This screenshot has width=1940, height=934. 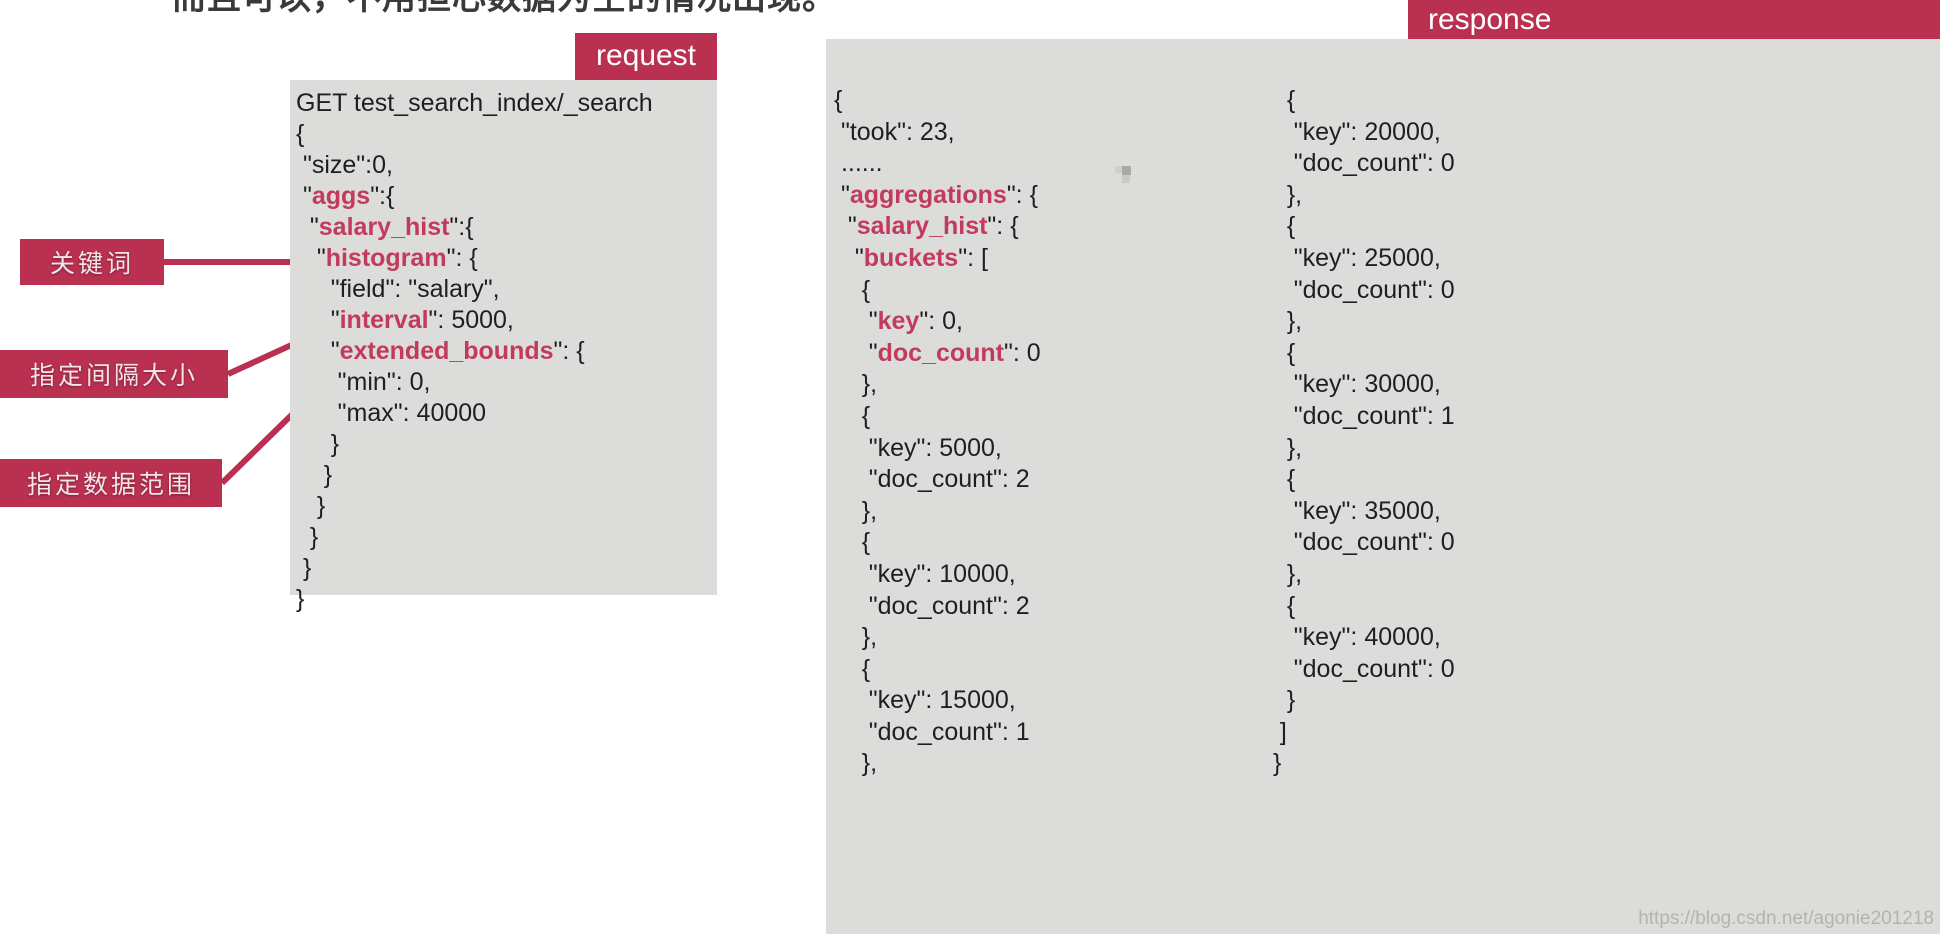 I want to click on code-text: "key": 25000,, so click(x=1353, y=257).